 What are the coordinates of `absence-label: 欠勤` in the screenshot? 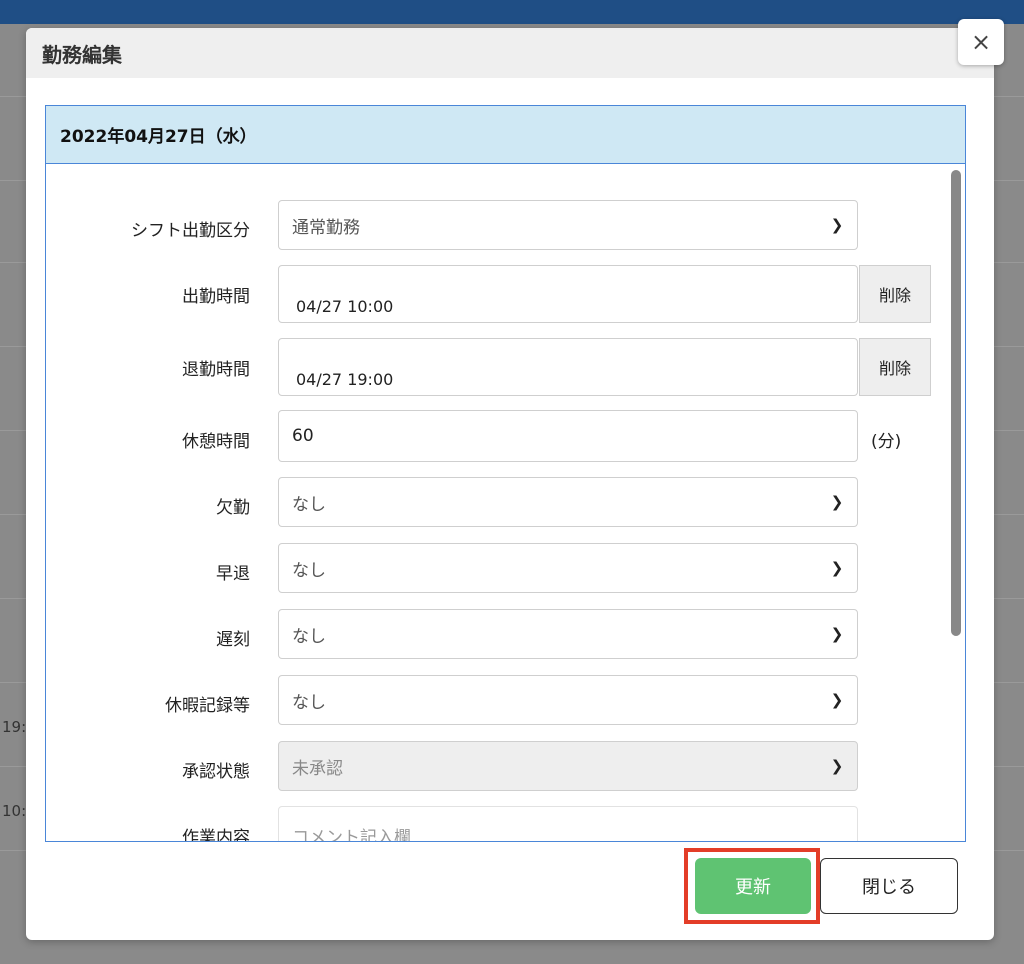 It's located at (233, 508).